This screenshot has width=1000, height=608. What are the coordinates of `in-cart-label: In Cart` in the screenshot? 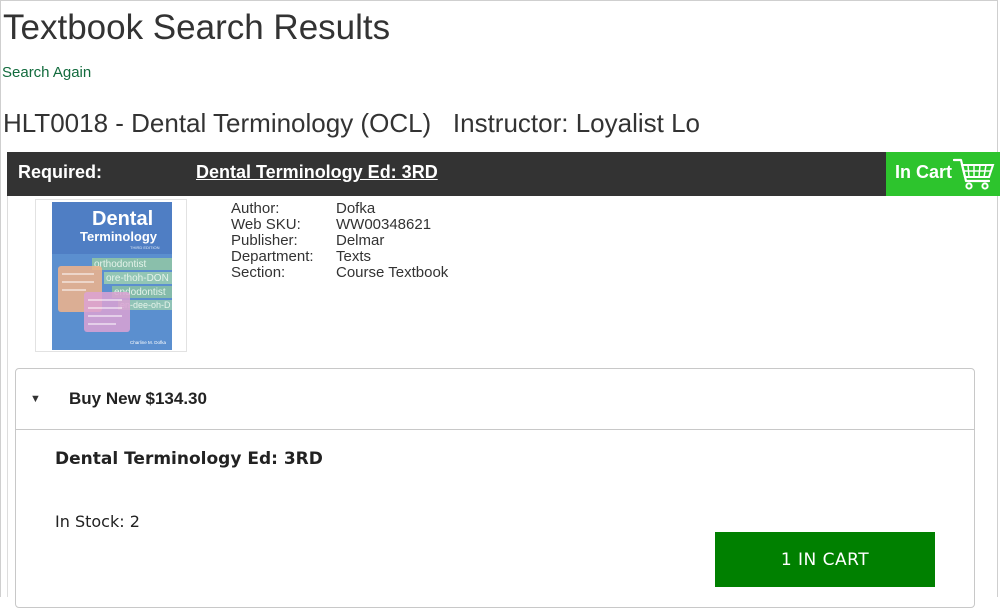 It's located at (924, 172).